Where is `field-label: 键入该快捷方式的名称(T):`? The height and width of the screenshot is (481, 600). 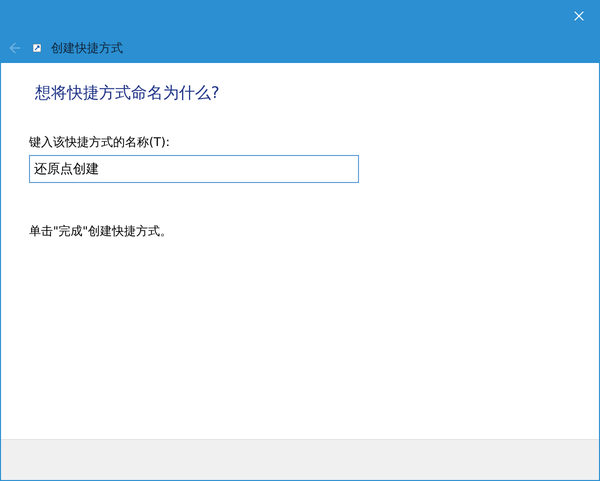 field-label: 键入该快捷方式的名称(T): is located at coordinates (100, 142).